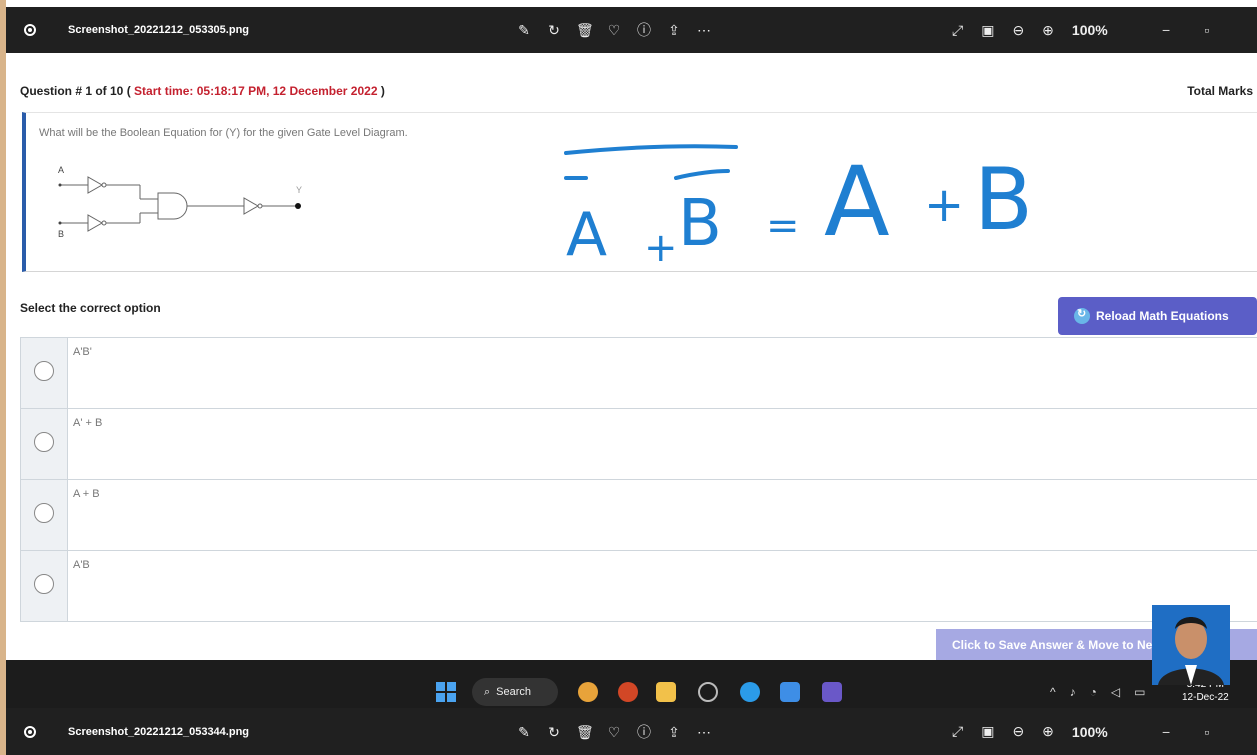 The height and width of the screenshot is (755, 1257). Describe the element at coordinates (1003, 200) in the screenshot. I see `ink-rhs-b: B` at that location.